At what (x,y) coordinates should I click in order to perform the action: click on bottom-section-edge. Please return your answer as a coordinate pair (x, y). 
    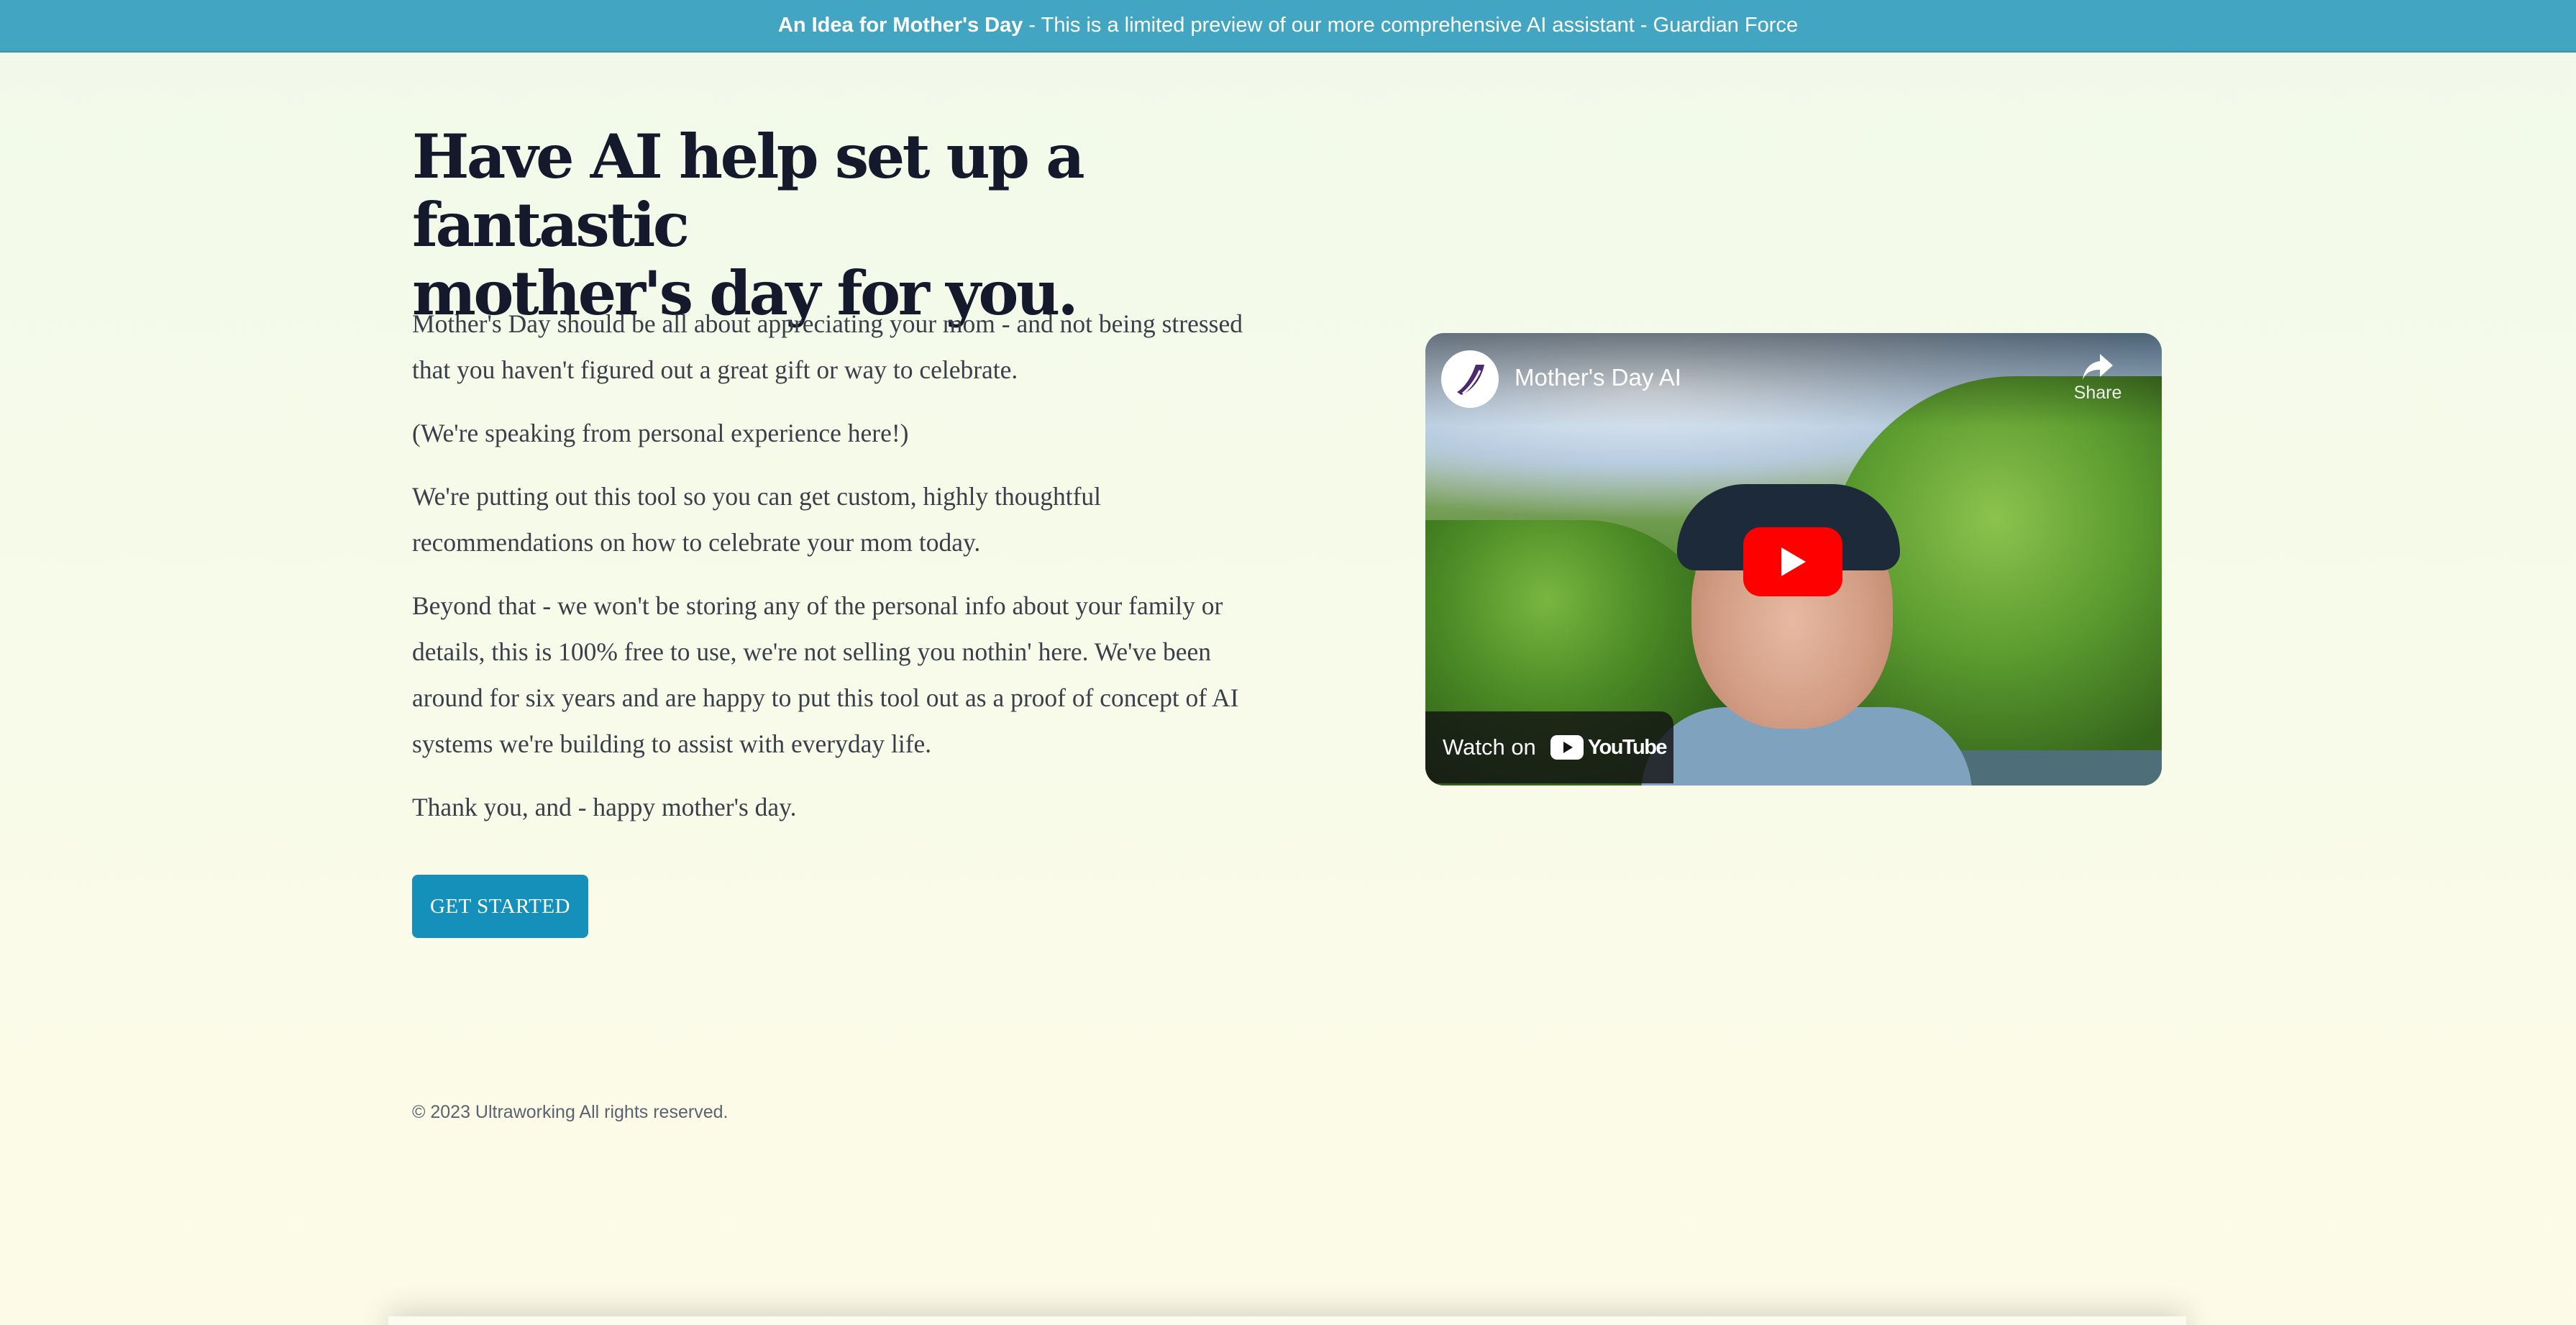
    Looking at the image, I should click on (1287, 1320).